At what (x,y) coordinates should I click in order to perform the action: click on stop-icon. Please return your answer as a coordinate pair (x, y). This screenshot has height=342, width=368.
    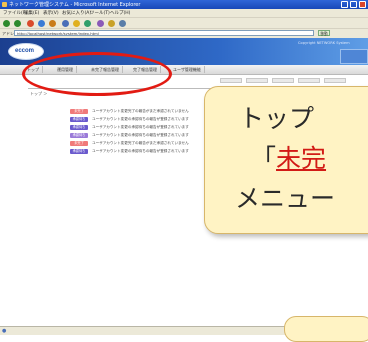
    Looking at the image, I should click on (30, 23).